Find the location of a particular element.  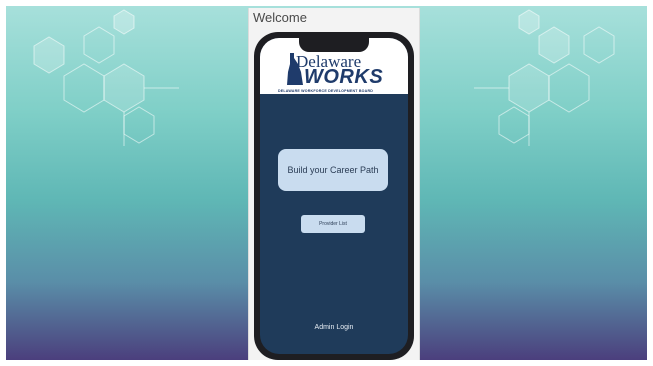

phone-notch is located at coordinates (334, 45).